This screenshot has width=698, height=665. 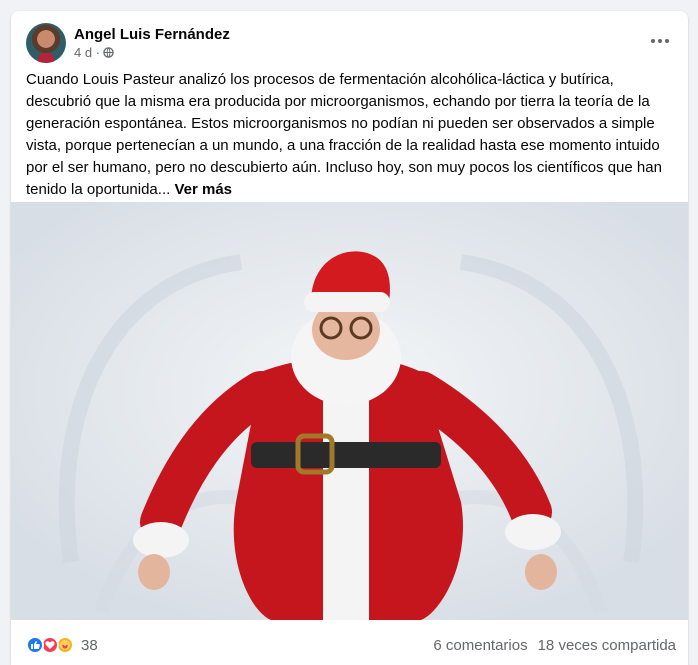 I want to click on post-time-row: 4 d ·, so click(x=152, y=53).